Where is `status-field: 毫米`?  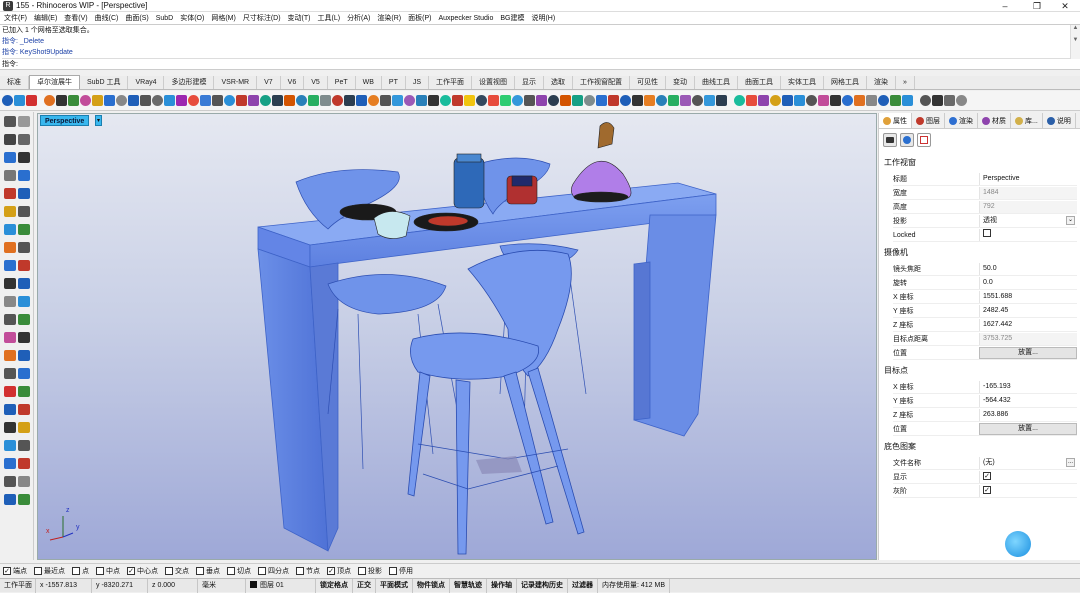
status-field: 毫米 is located at coordinates (222, 585).